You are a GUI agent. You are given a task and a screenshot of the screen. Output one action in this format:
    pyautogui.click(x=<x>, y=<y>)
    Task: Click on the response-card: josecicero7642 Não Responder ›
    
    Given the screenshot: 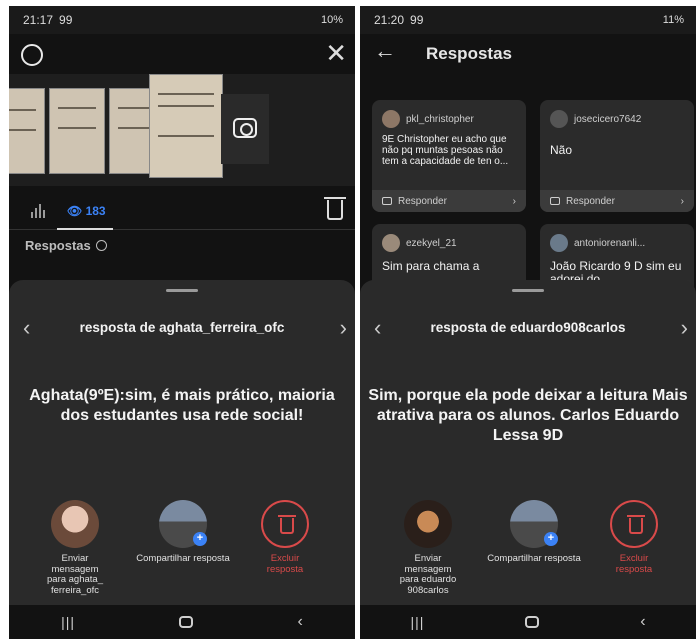 What is the action you would take?
    pyautogui.click(x=617, y=156)
    